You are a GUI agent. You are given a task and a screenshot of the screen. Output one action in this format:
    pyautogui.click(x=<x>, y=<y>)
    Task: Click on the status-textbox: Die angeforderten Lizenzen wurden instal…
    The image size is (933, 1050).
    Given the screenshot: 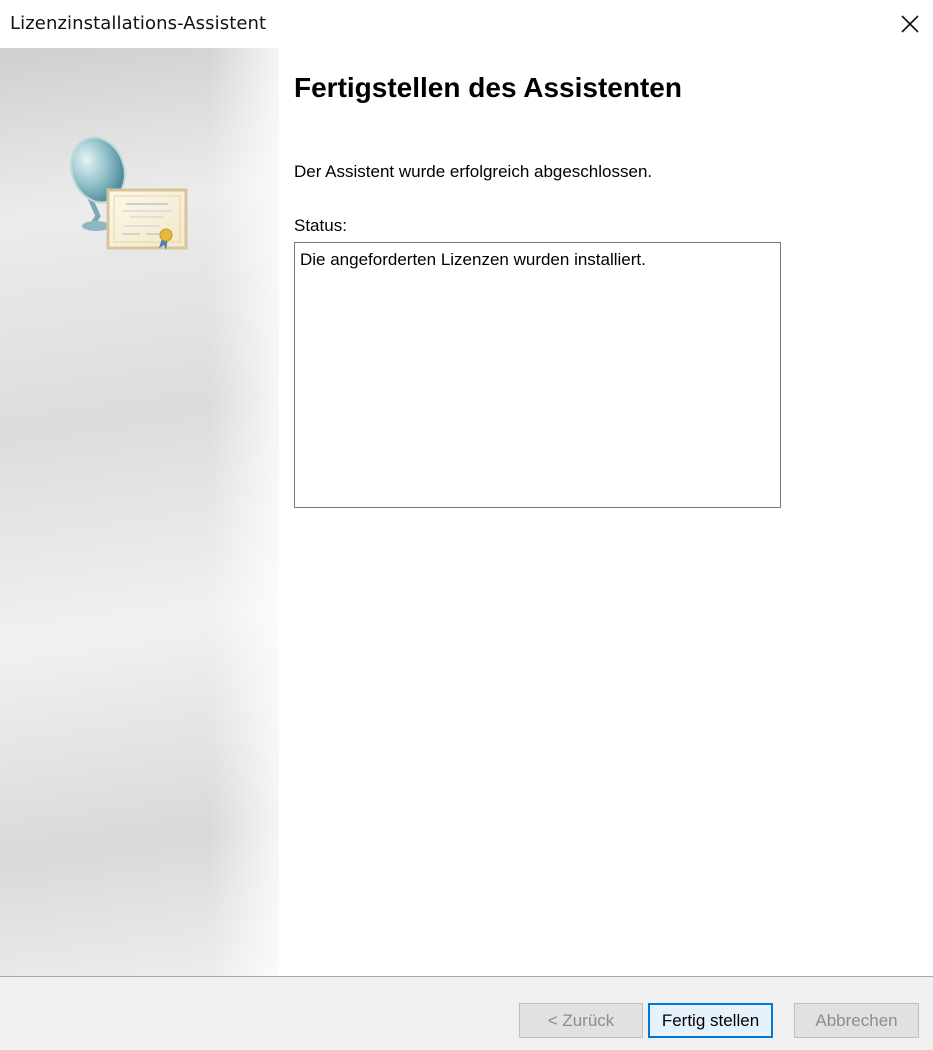 What is the action you would take?
    pyautogui.click(x=537, y=375)
    